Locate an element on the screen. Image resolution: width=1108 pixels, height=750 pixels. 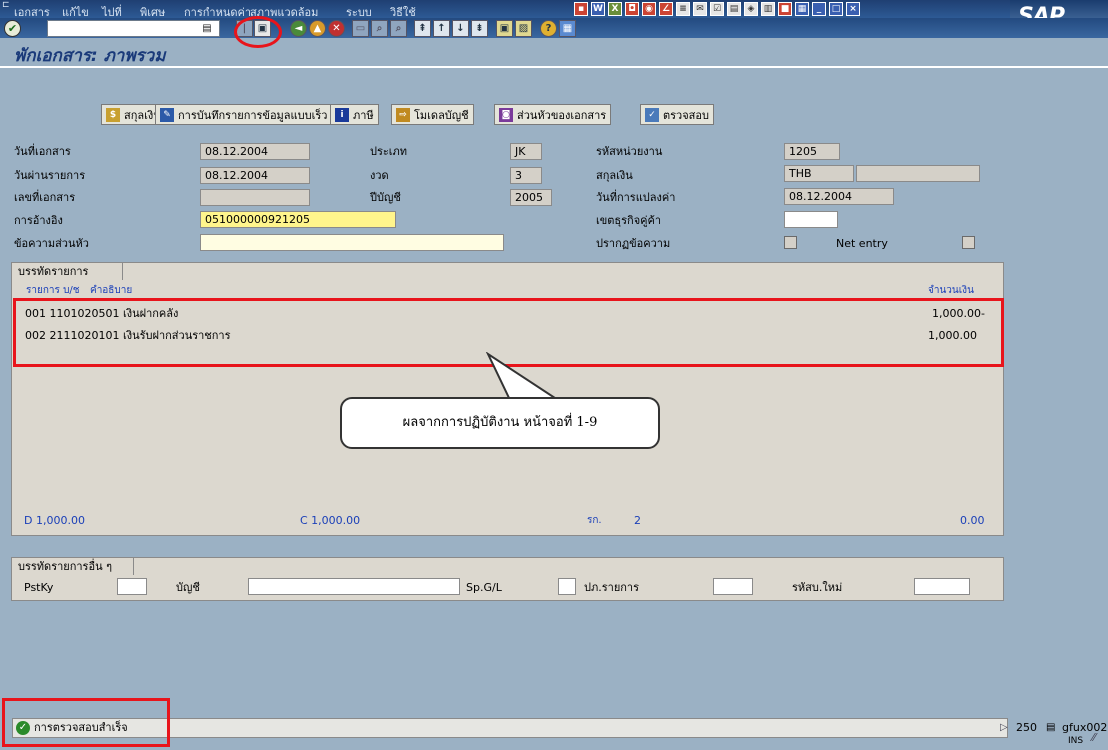
other-items-tab: บรรทัดรายการอื่น ๆ is located at coordinates (72, 566).